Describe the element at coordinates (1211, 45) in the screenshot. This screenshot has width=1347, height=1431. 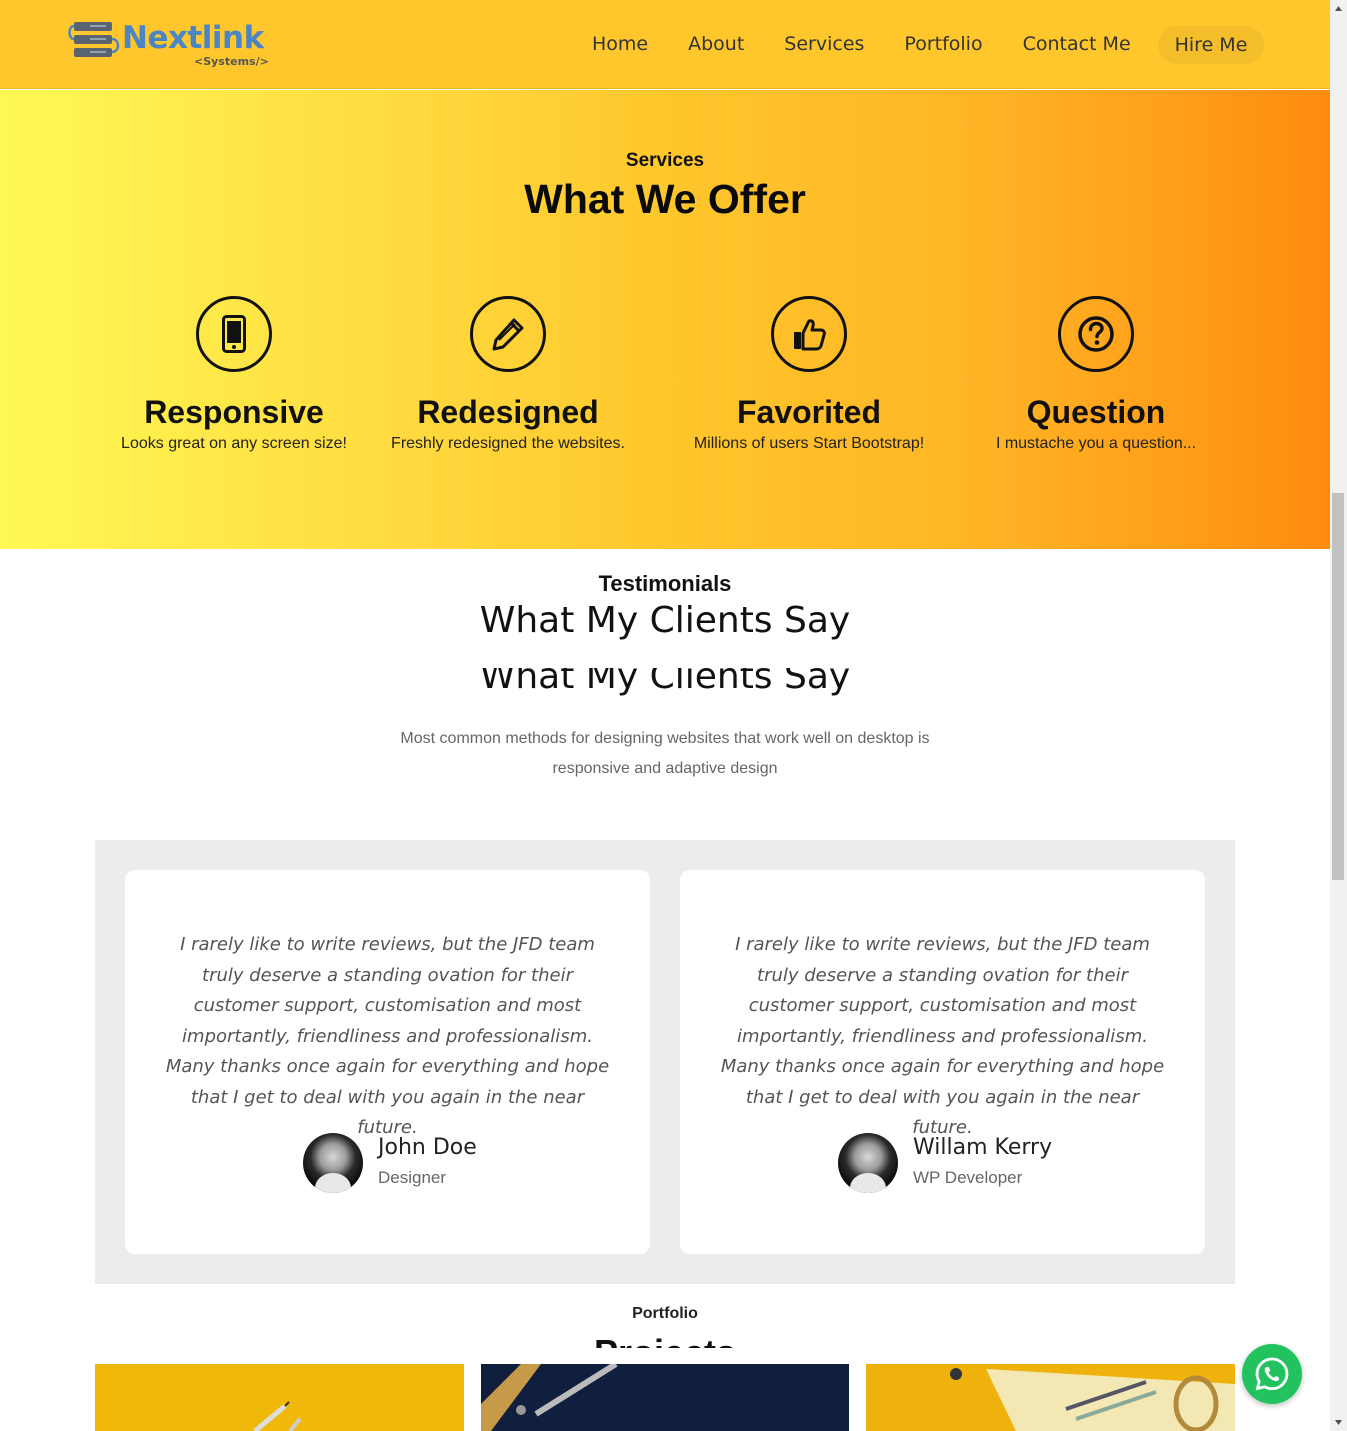
I see `hire-me-button: Hire Me` at that location.